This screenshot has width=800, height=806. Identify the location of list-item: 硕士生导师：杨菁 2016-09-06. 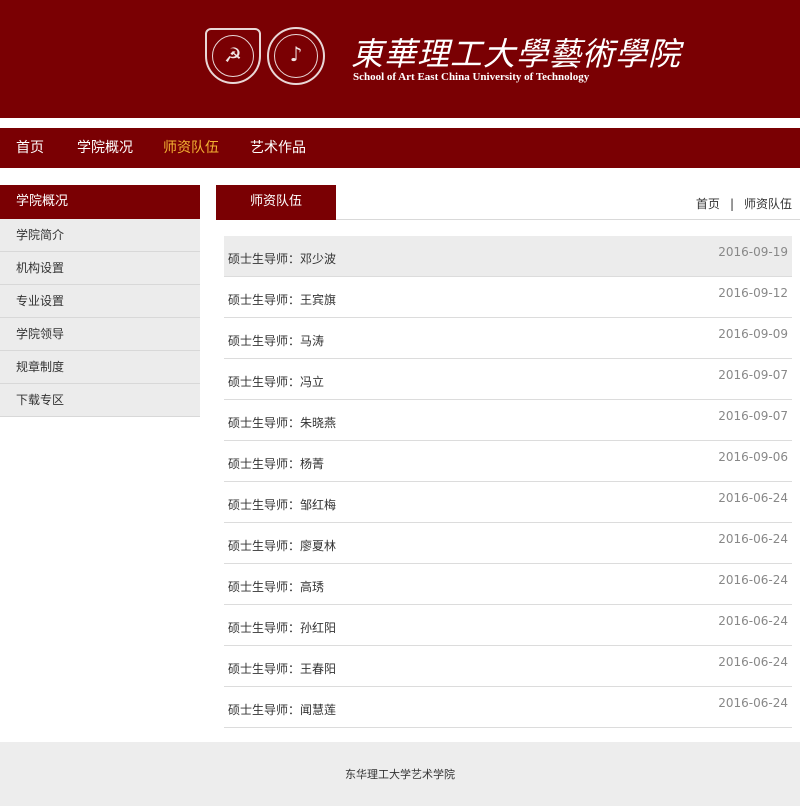
(508, 461).